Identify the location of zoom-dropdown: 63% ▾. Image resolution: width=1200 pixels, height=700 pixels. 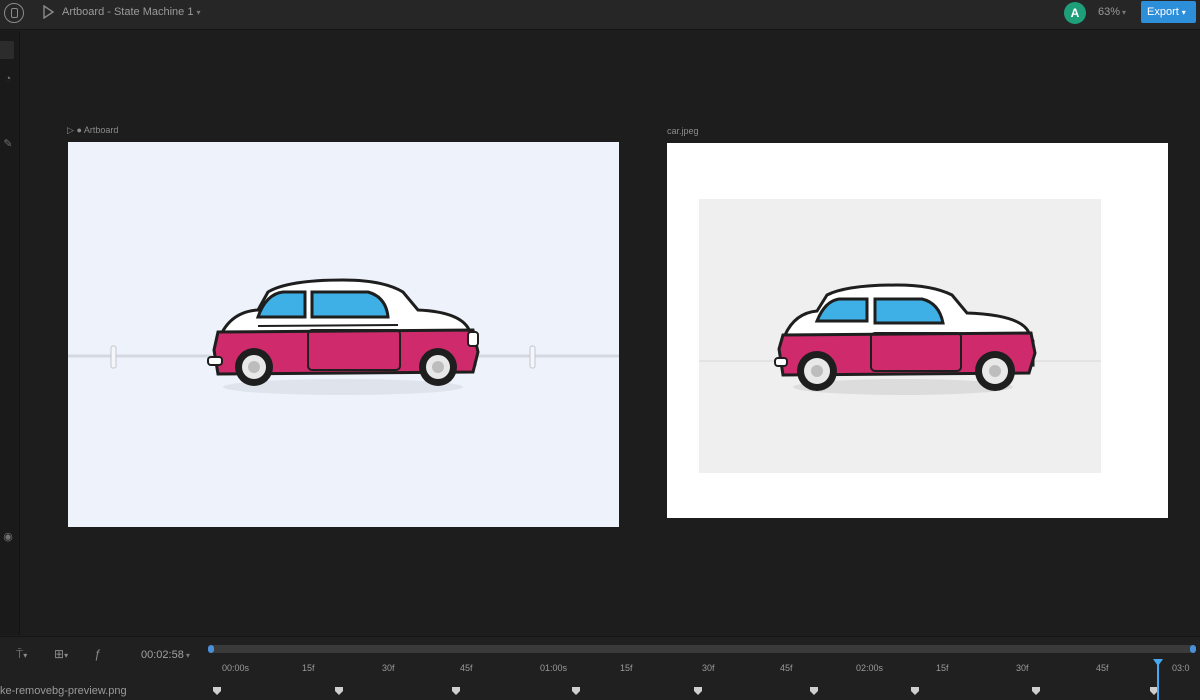
(1112, 12).